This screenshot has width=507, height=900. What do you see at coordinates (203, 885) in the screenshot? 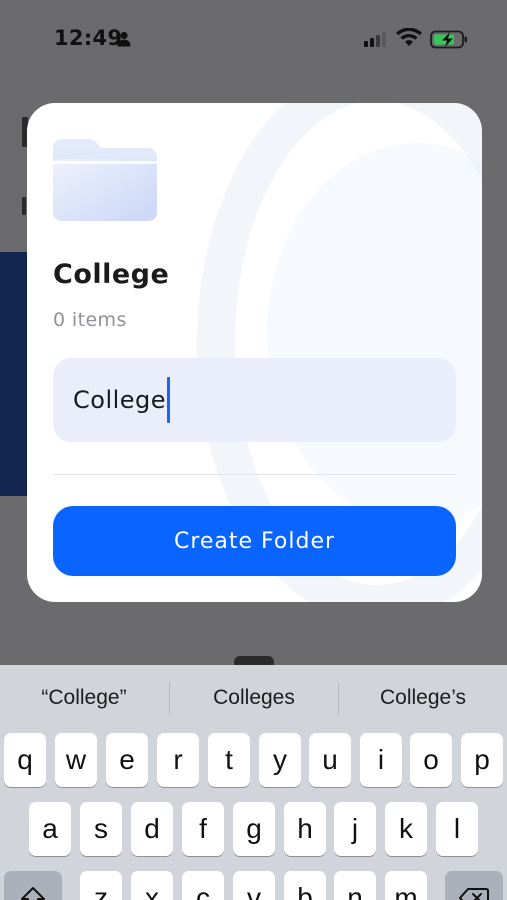
I see `key-c: c` at bounding box center [203, 885].